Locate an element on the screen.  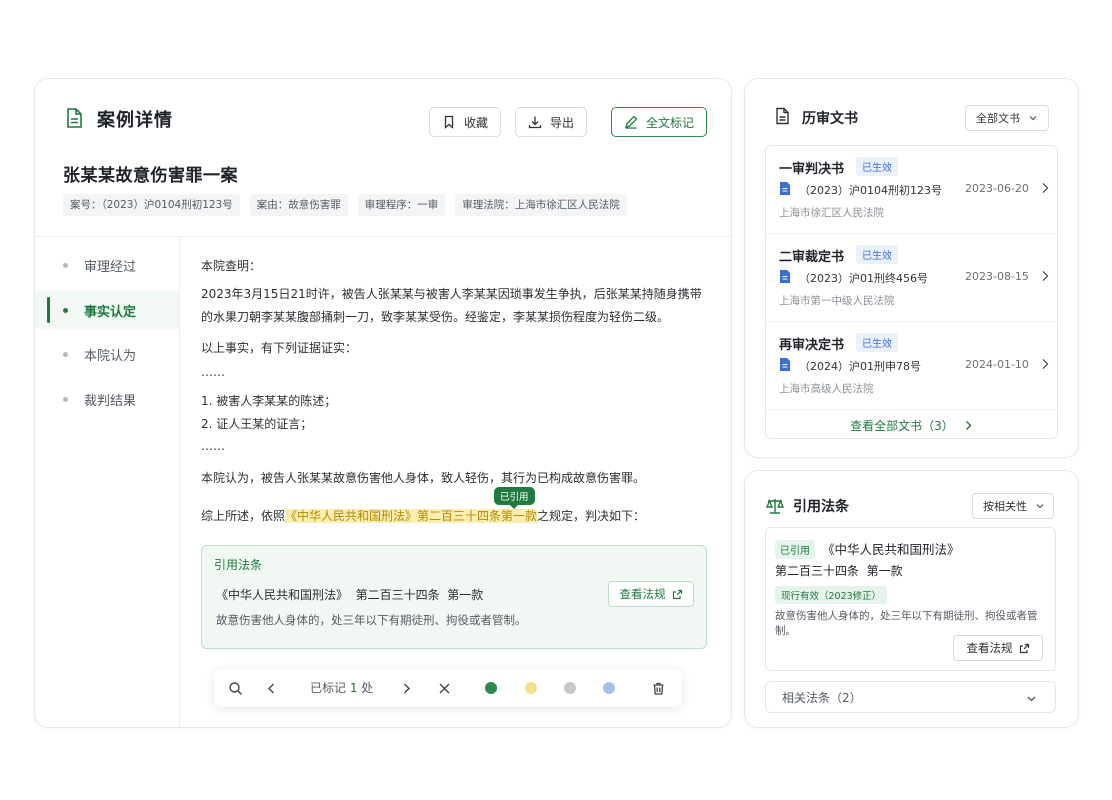
color-swatch-gray is located at coordinates (570, 688).